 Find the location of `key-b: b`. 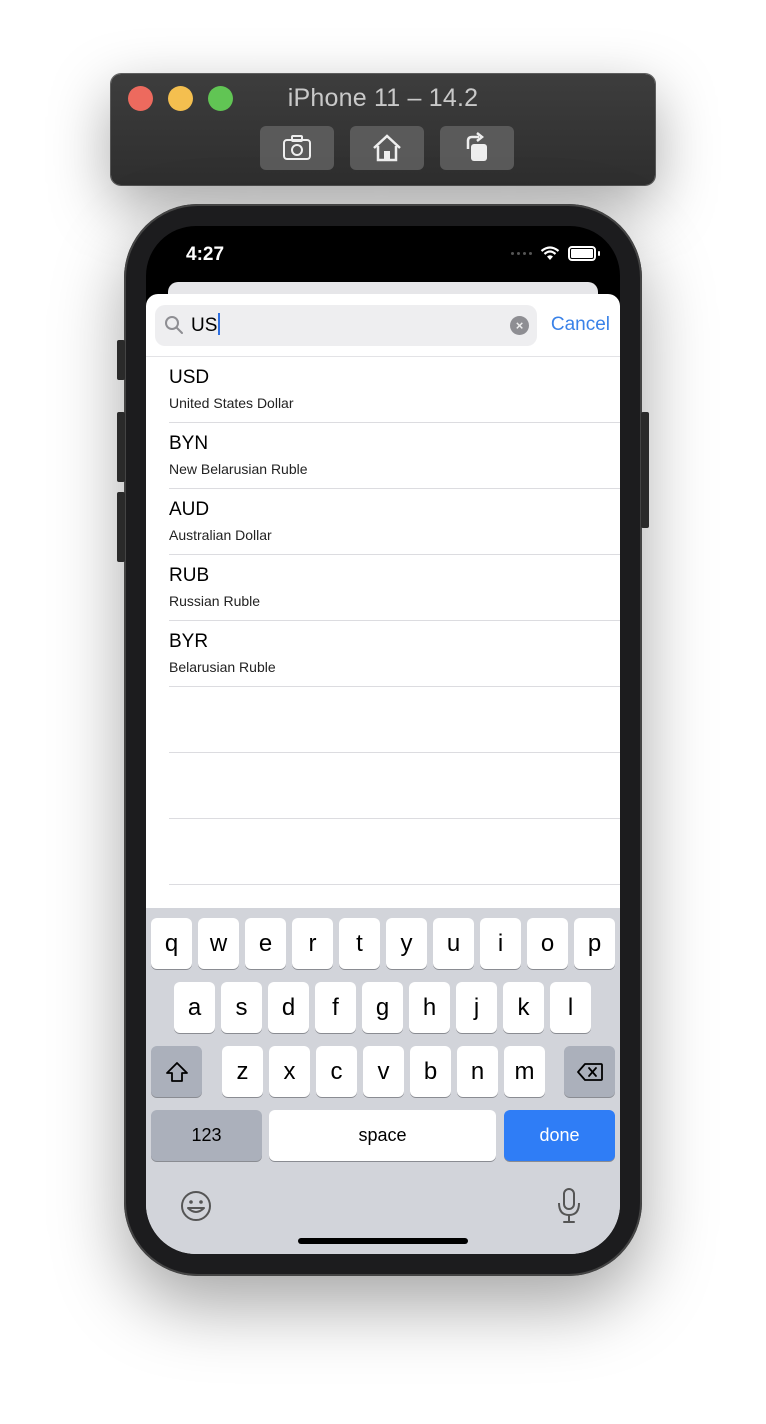

key-b: b is located at coordinates (430, 1071).